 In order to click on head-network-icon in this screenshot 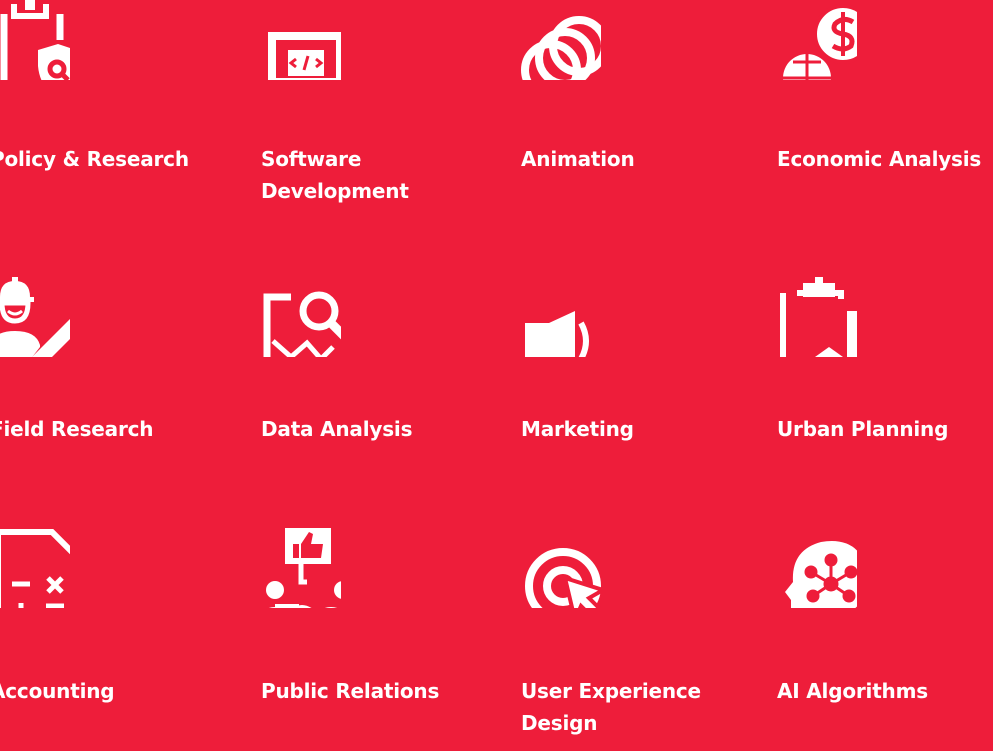, I will do `click(817, 568)`.